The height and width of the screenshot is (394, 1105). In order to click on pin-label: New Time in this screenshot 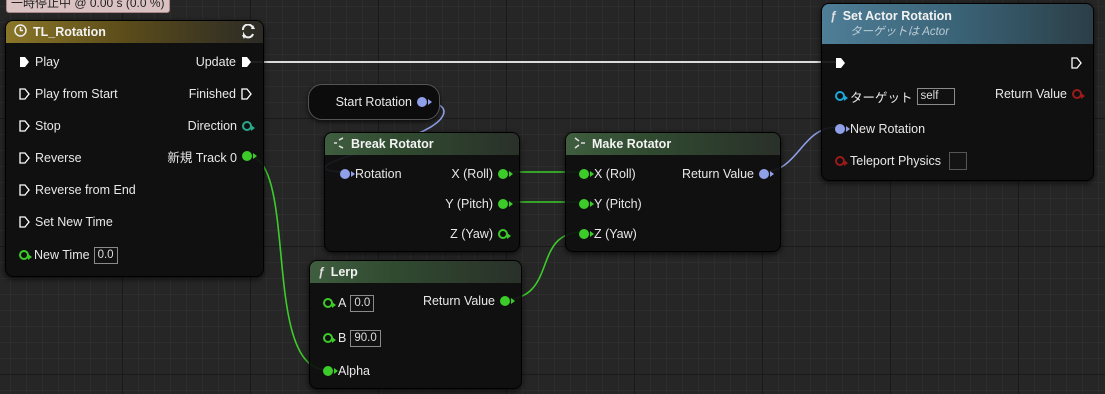, I will do `click(62, 255)`.